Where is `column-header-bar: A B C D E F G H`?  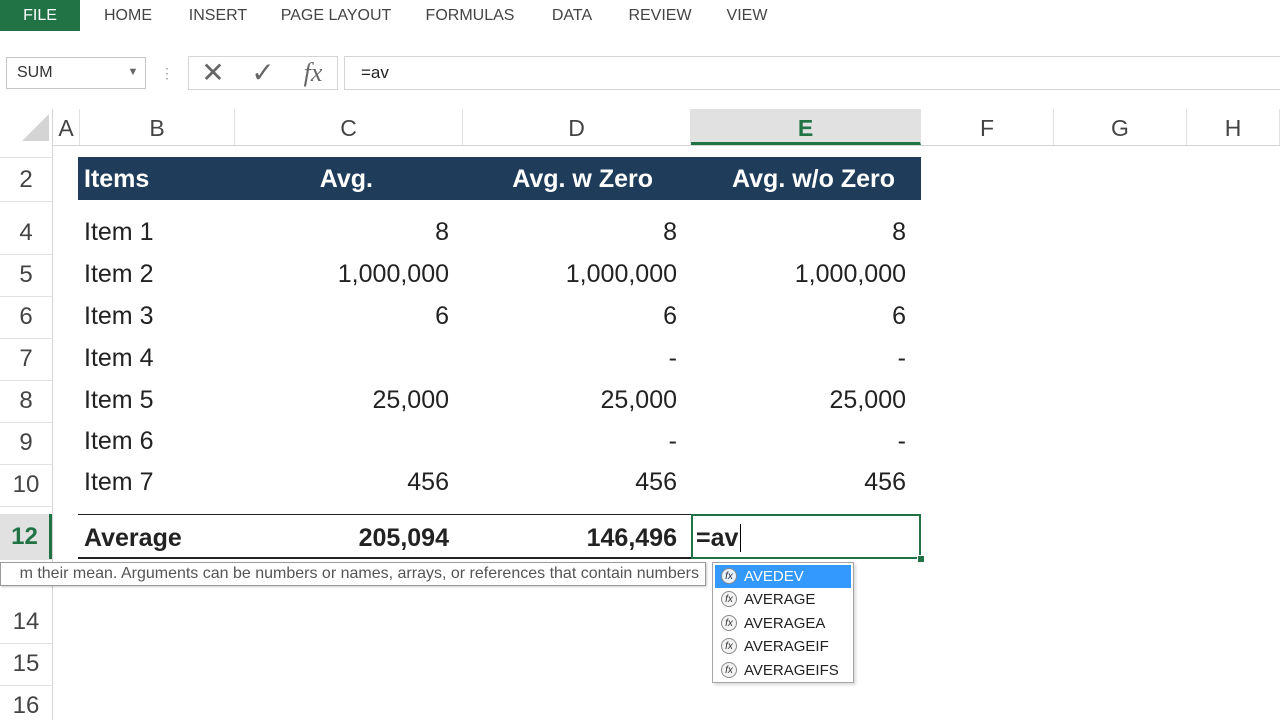 column-header-bar: A B C D E F G H is located at coordinates (640, 127).